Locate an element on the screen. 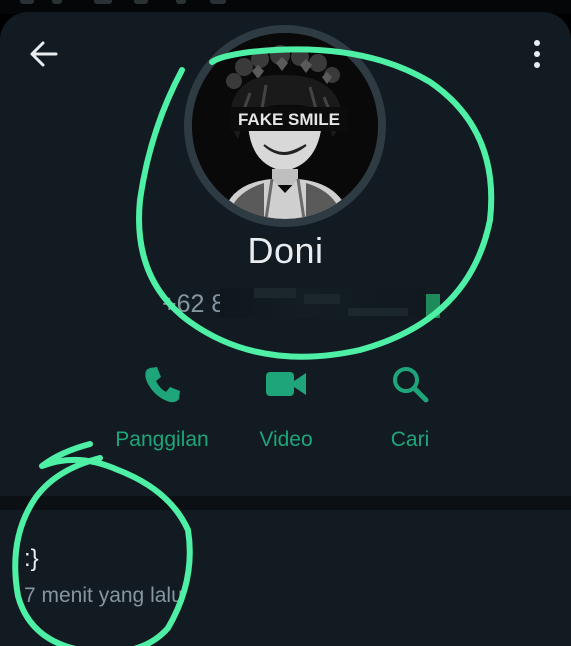 The width and height of the screenshot is (571, 646). avatar-image: FAKE SMILE is located at coordinates (285, 126).